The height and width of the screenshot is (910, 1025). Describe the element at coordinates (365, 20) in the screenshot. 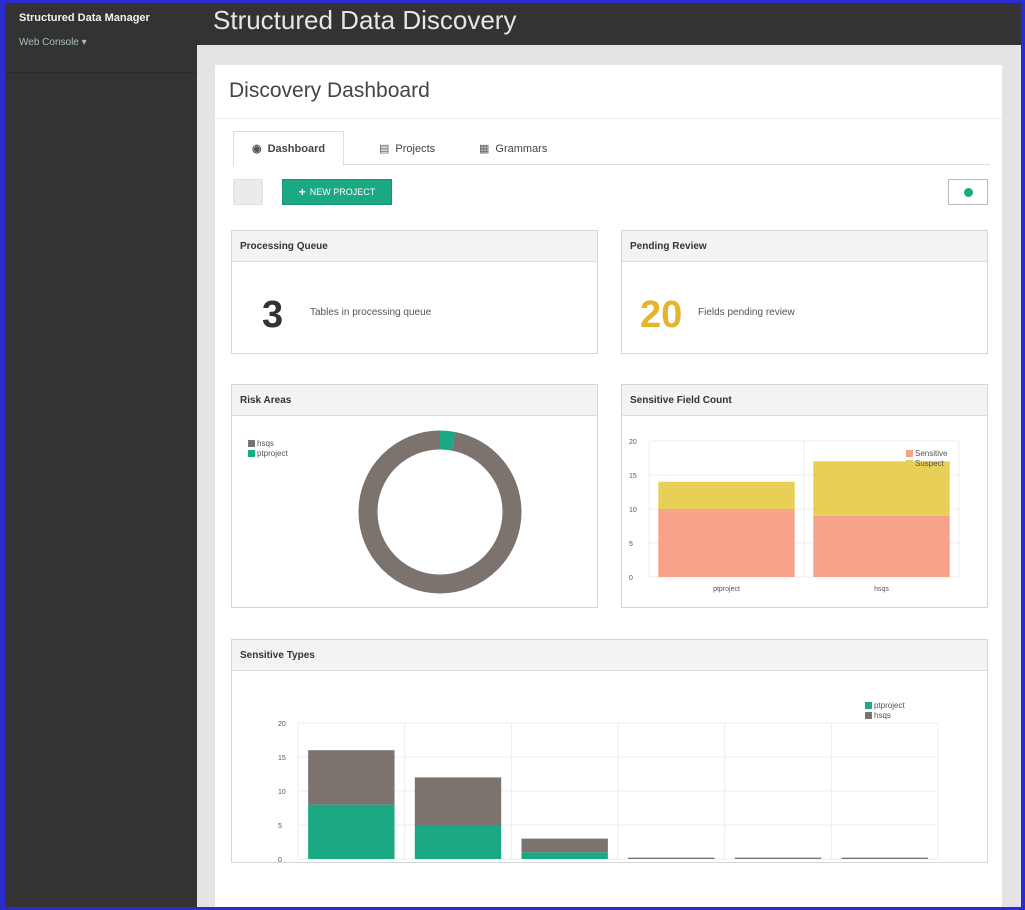

I see `app-title: Structured Data Discovery` at that location.